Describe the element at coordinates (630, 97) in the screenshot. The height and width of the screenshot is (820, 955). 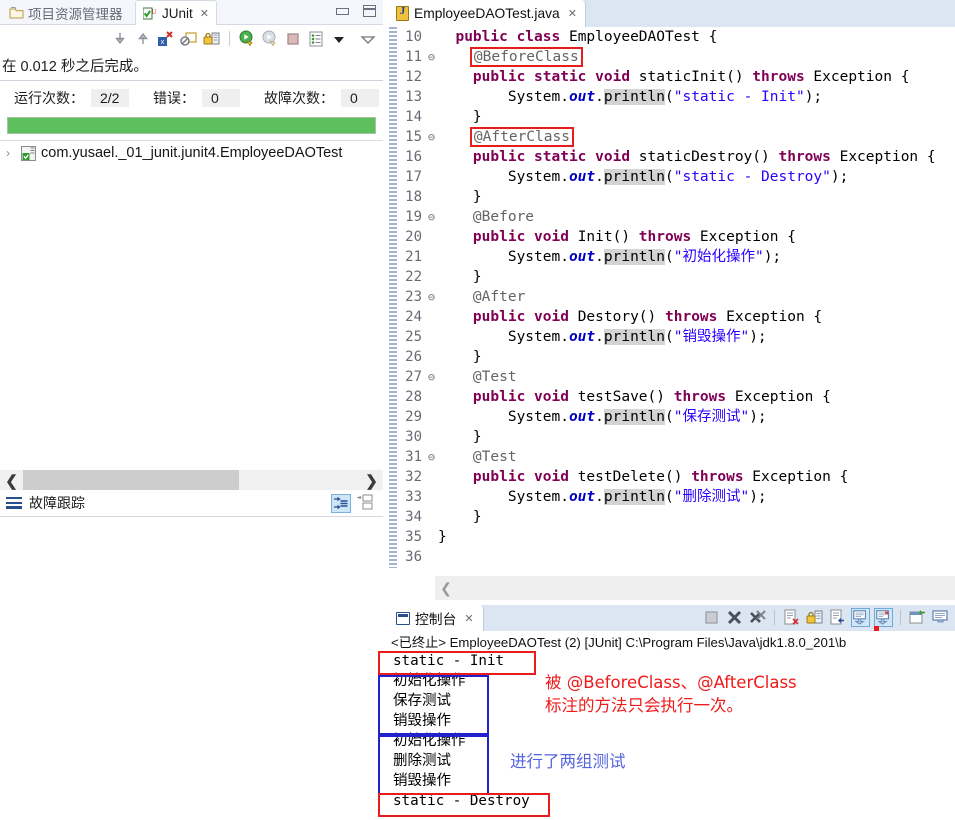
I see `code-text: System.out.println("static - Init");` at that location.